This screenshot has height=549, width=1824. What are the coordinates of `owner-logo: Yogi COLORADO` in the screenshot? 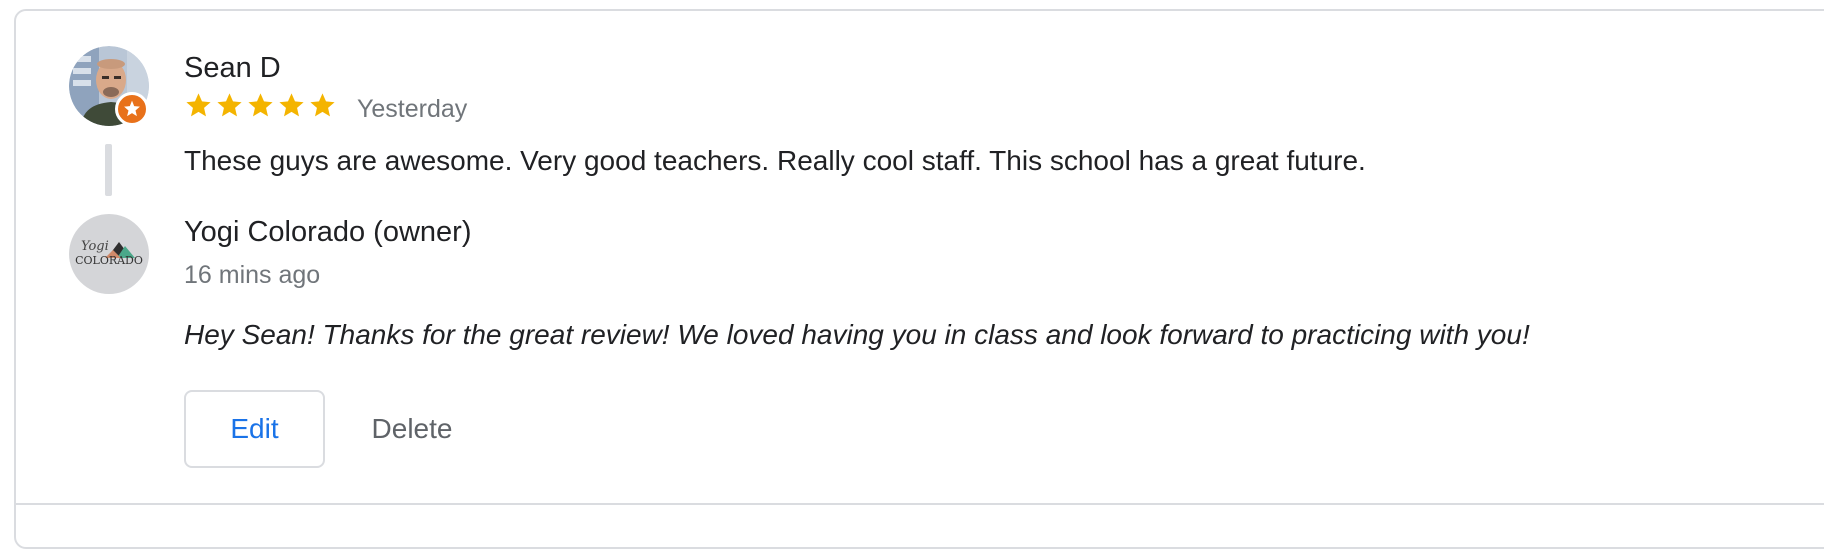 It's located at (109, 253).